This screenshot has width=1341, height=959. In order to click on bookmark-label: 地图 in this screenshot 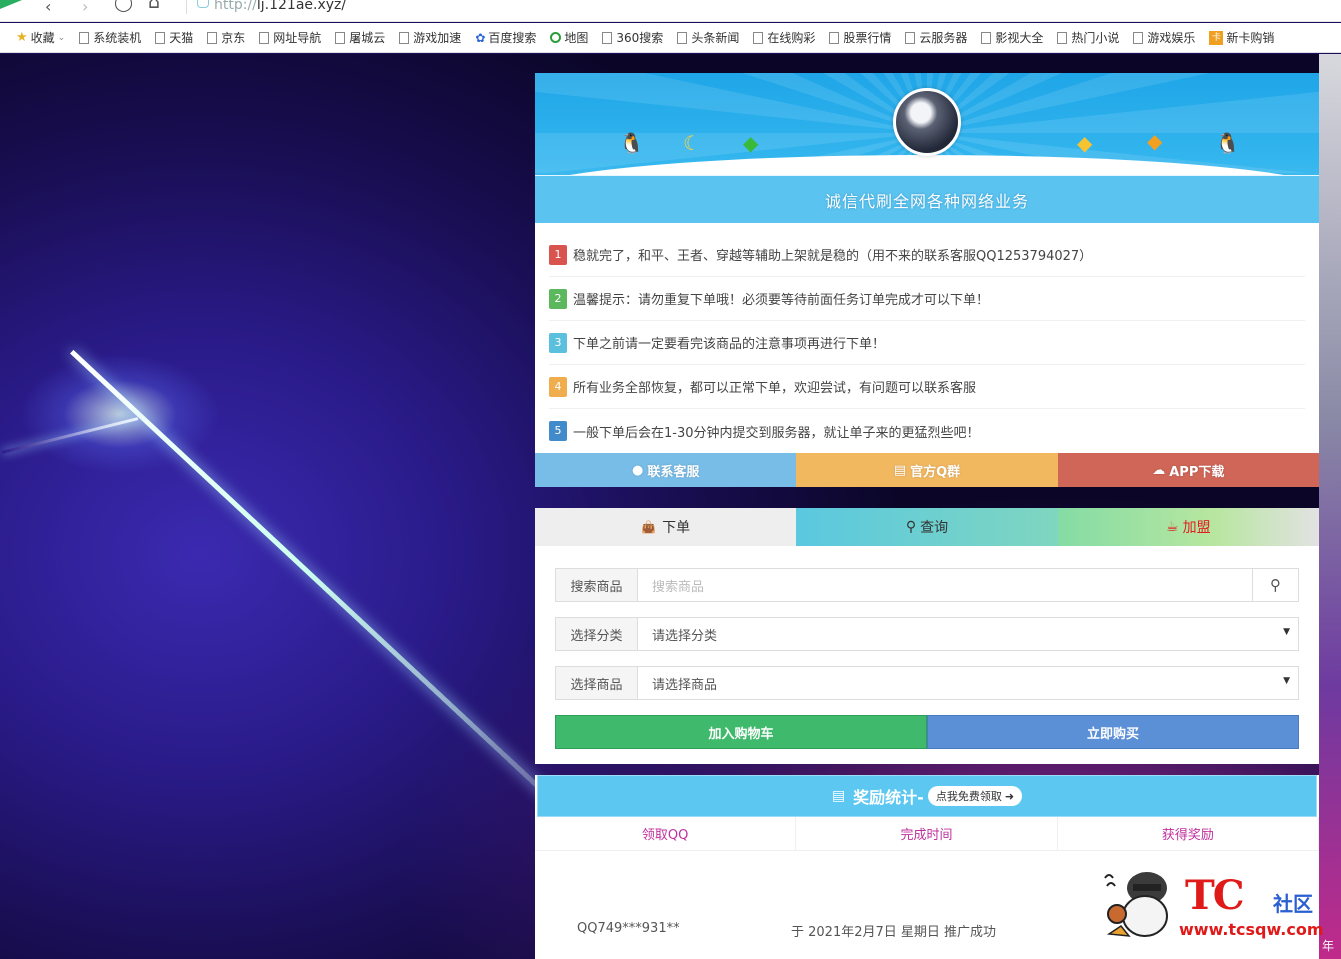, I will do `click(576, 38)`.